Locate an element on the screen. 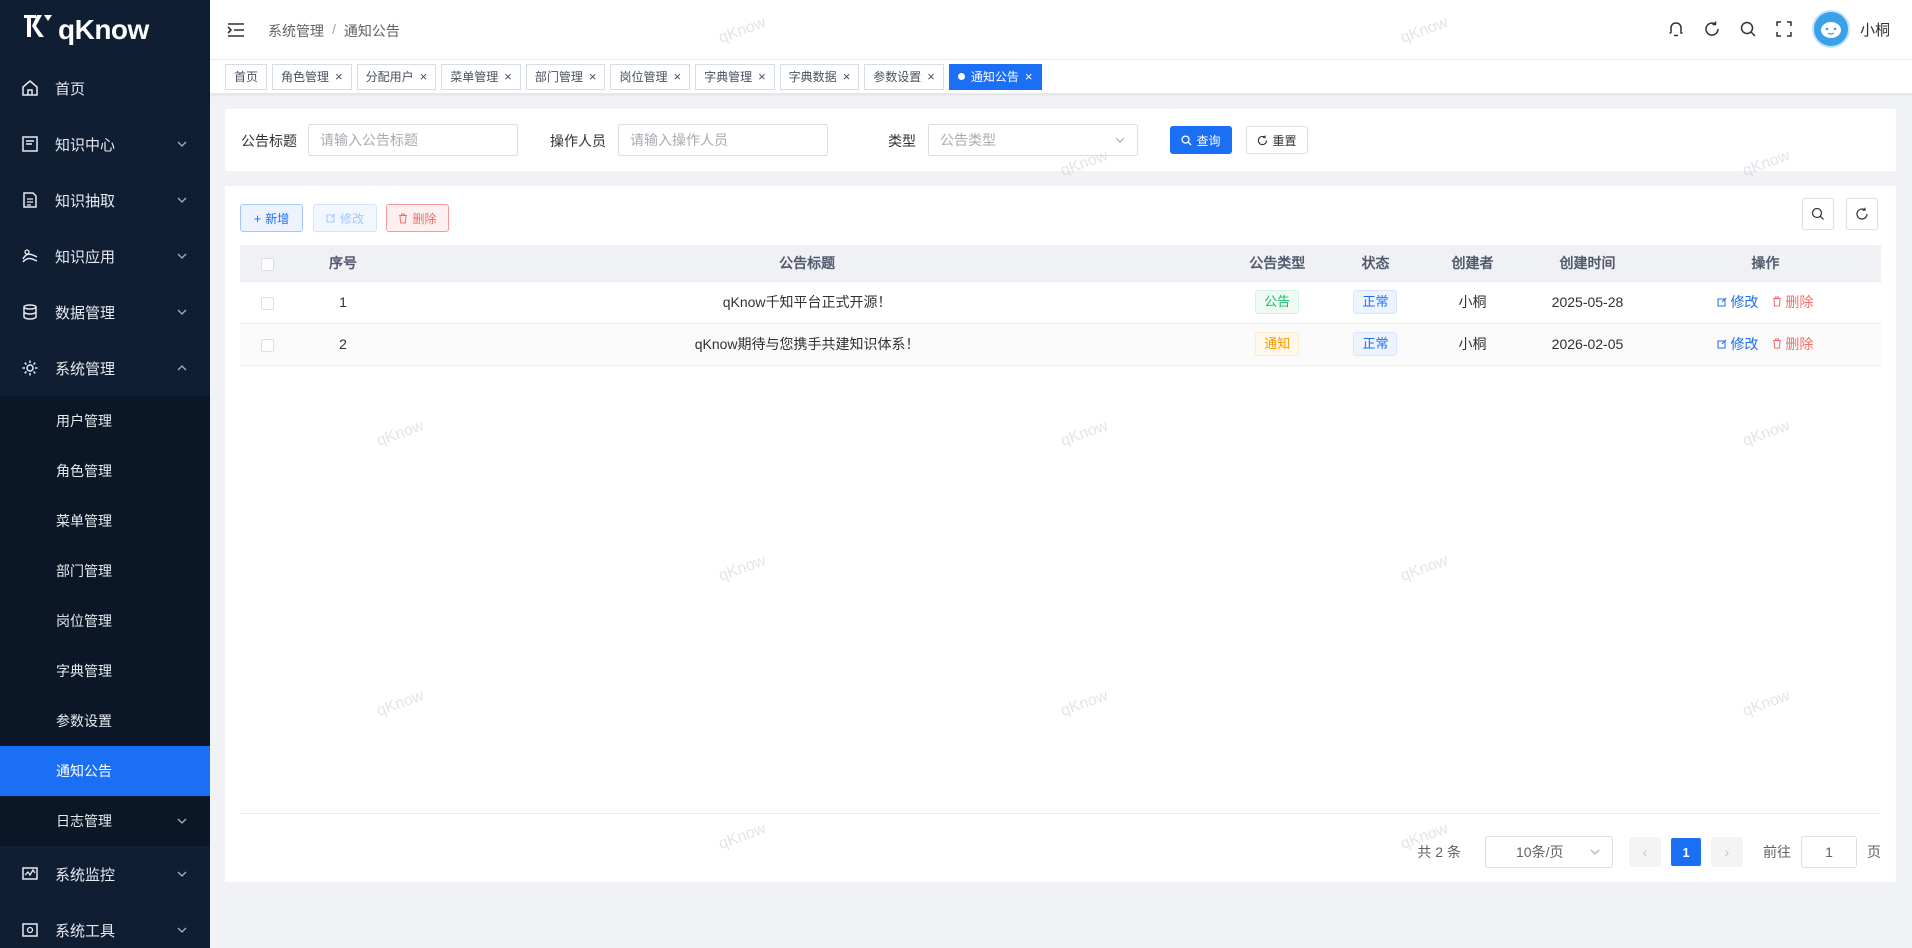  prev-page-button: ‹ is located at coordinates (1645, 852).